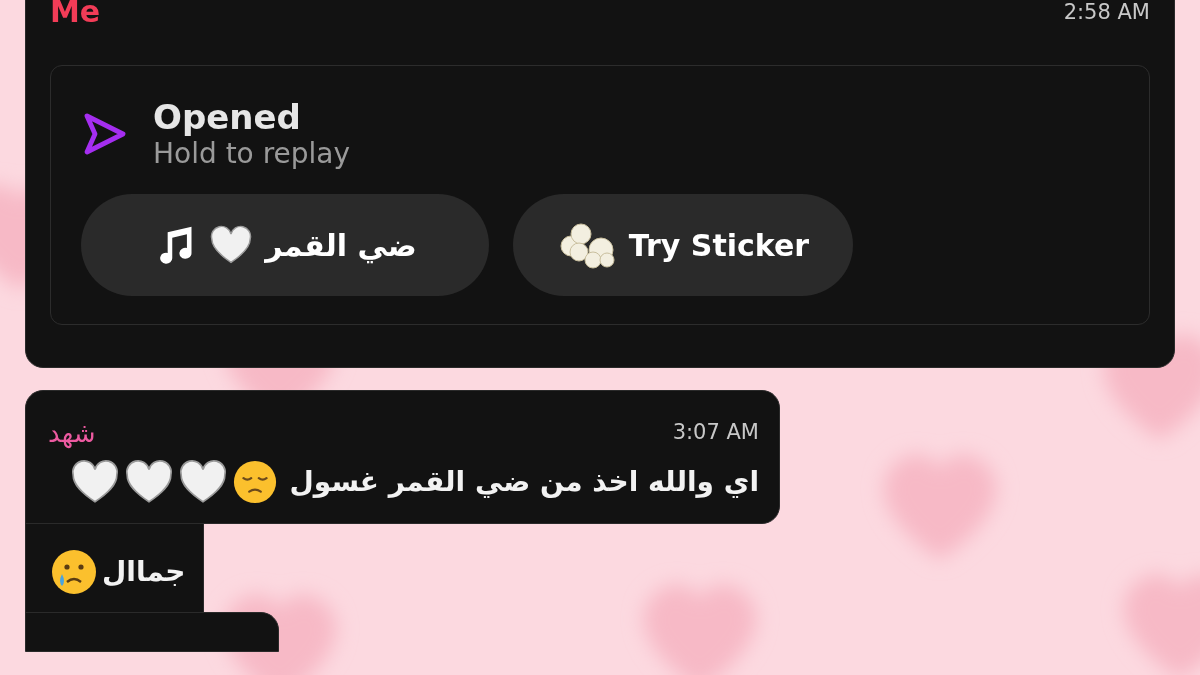  I want to click on crying-face-icon, so click(74, 571).